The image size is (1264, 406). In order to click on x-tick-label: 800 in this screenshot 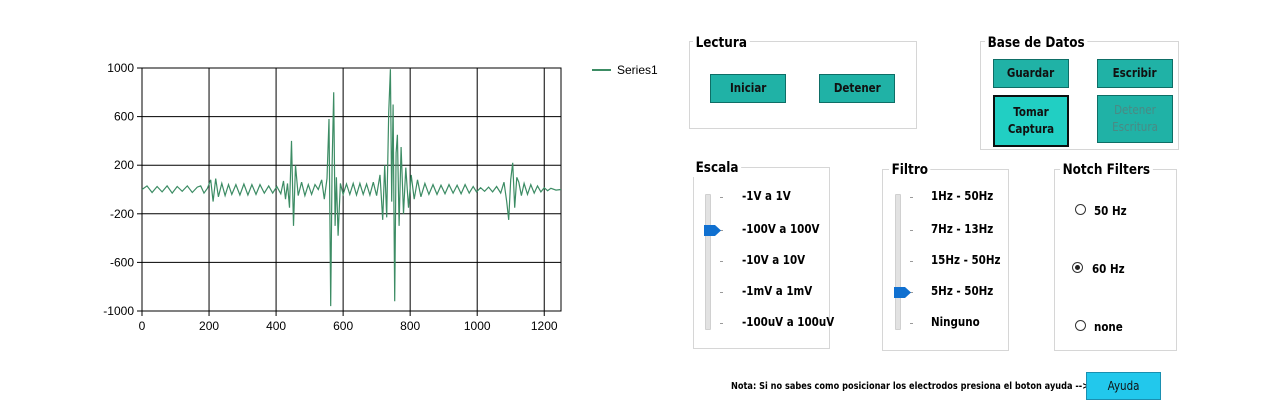, I will do `click(410, 326)`.